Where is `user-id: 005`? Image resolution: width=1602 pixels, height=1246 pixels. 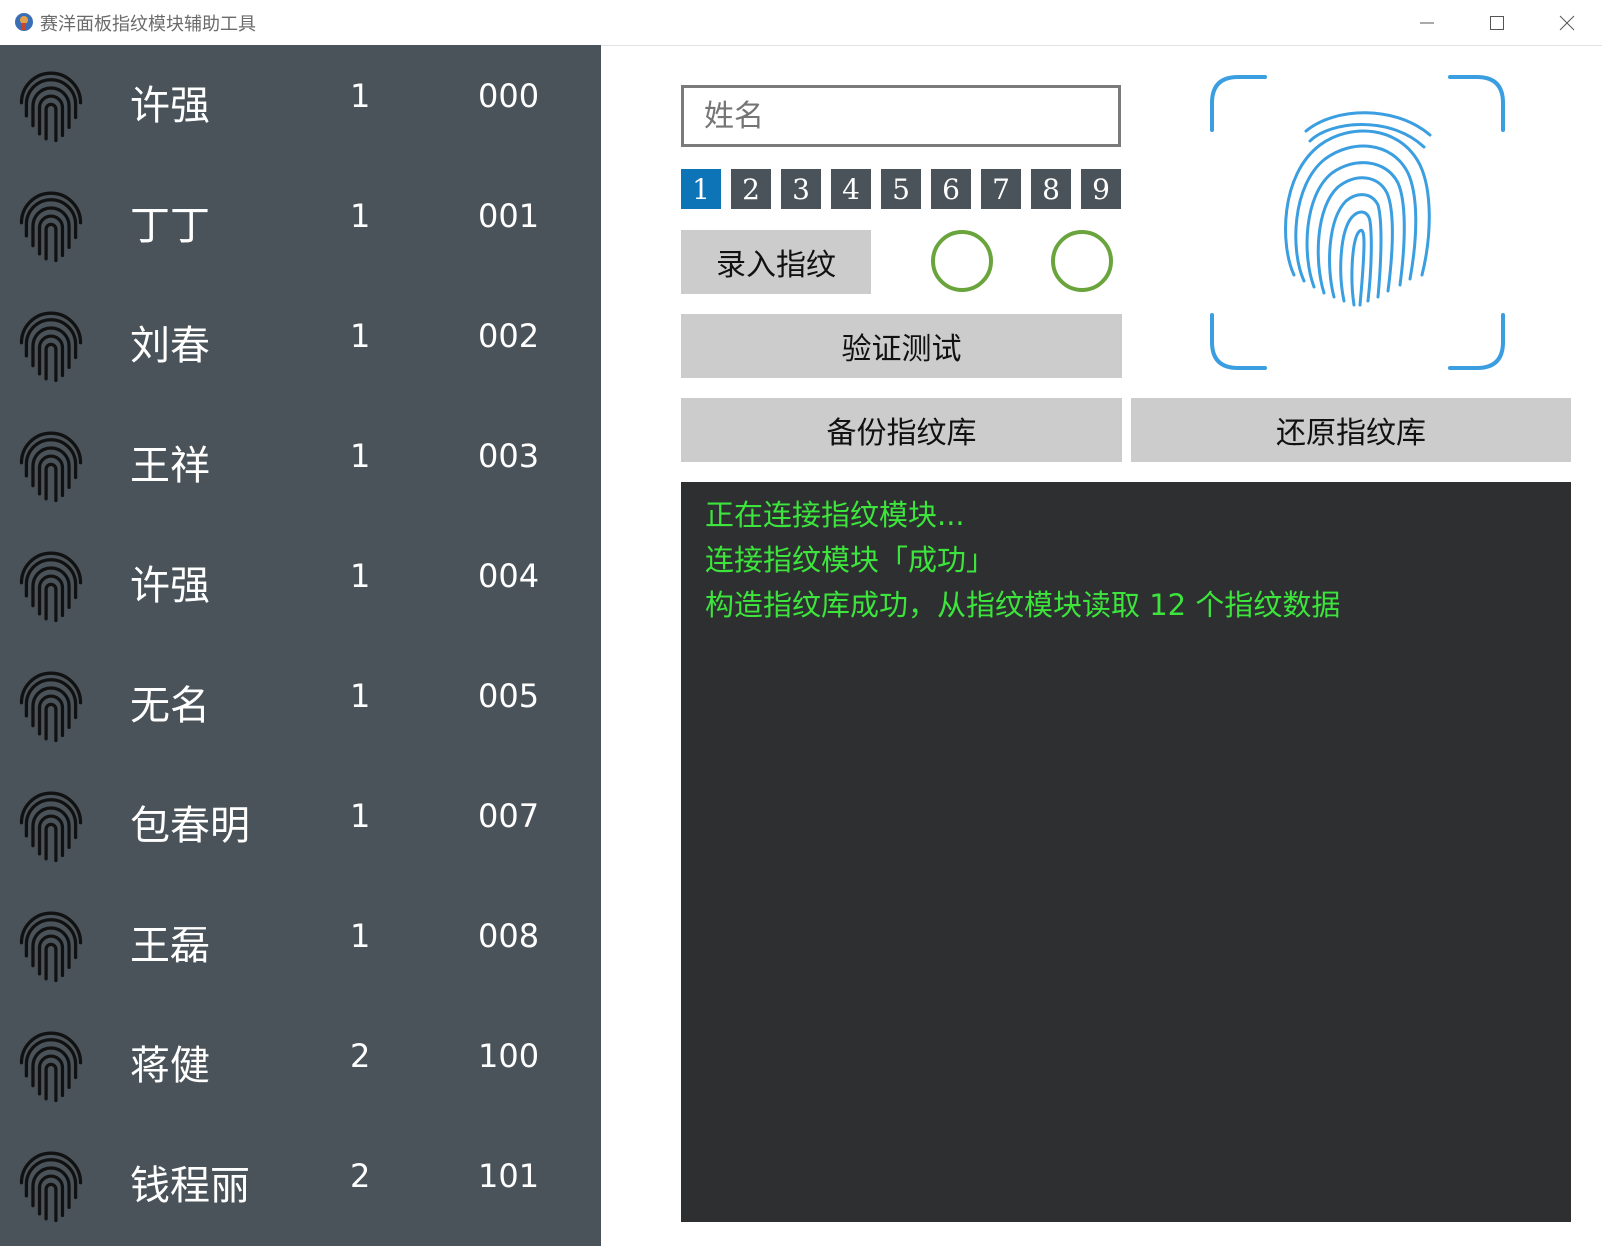 user-id: 005 is located at coordinates (509, 696).